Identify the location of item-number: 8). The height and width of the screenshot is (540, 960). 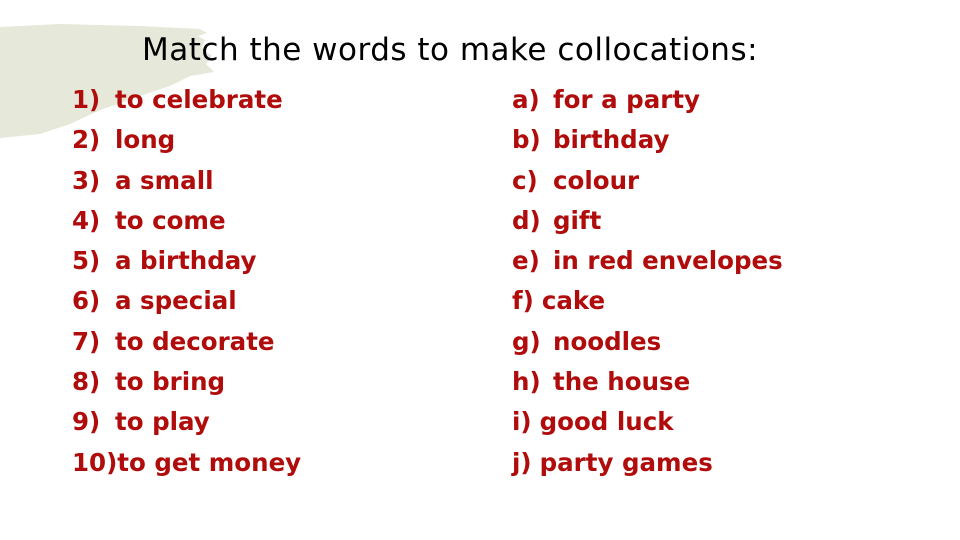
(86, 382).